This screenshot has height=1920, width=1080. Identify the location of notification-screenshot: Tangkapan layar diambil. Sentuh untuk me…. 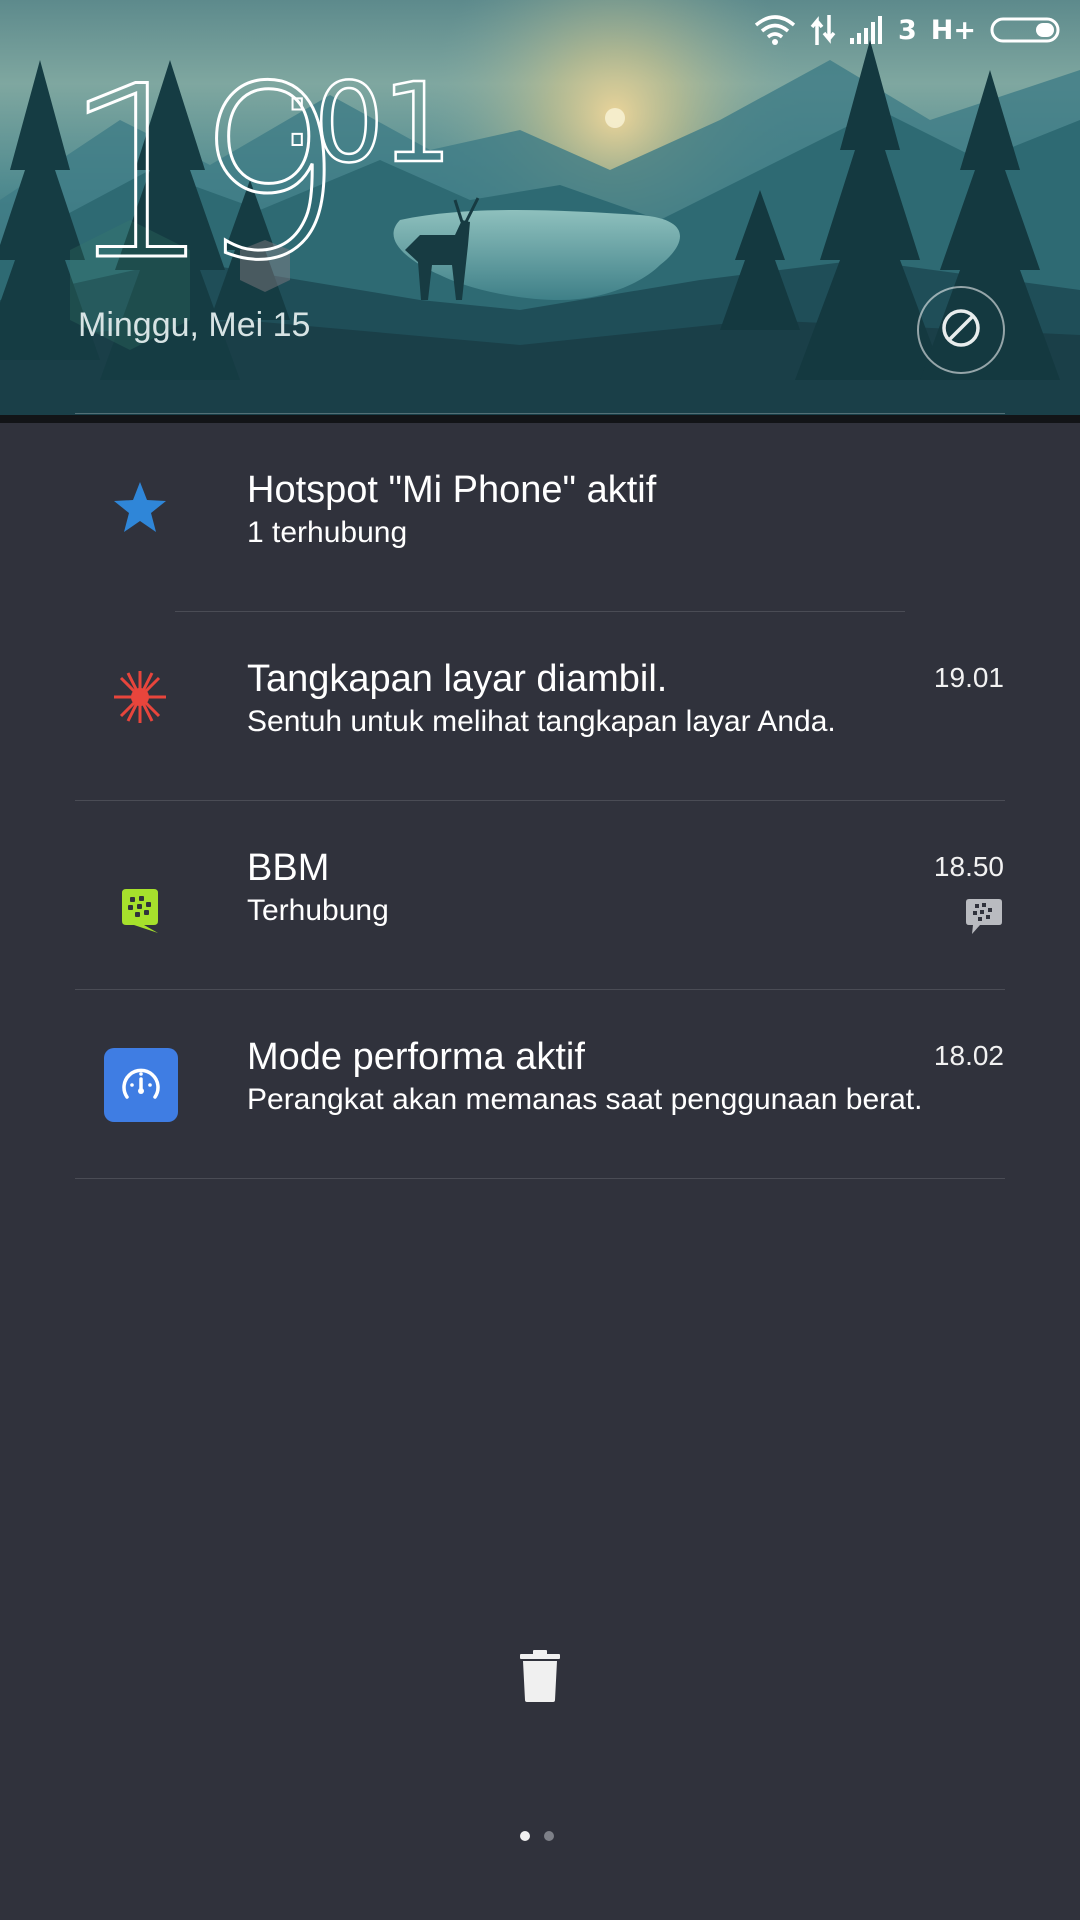
(540, 706).